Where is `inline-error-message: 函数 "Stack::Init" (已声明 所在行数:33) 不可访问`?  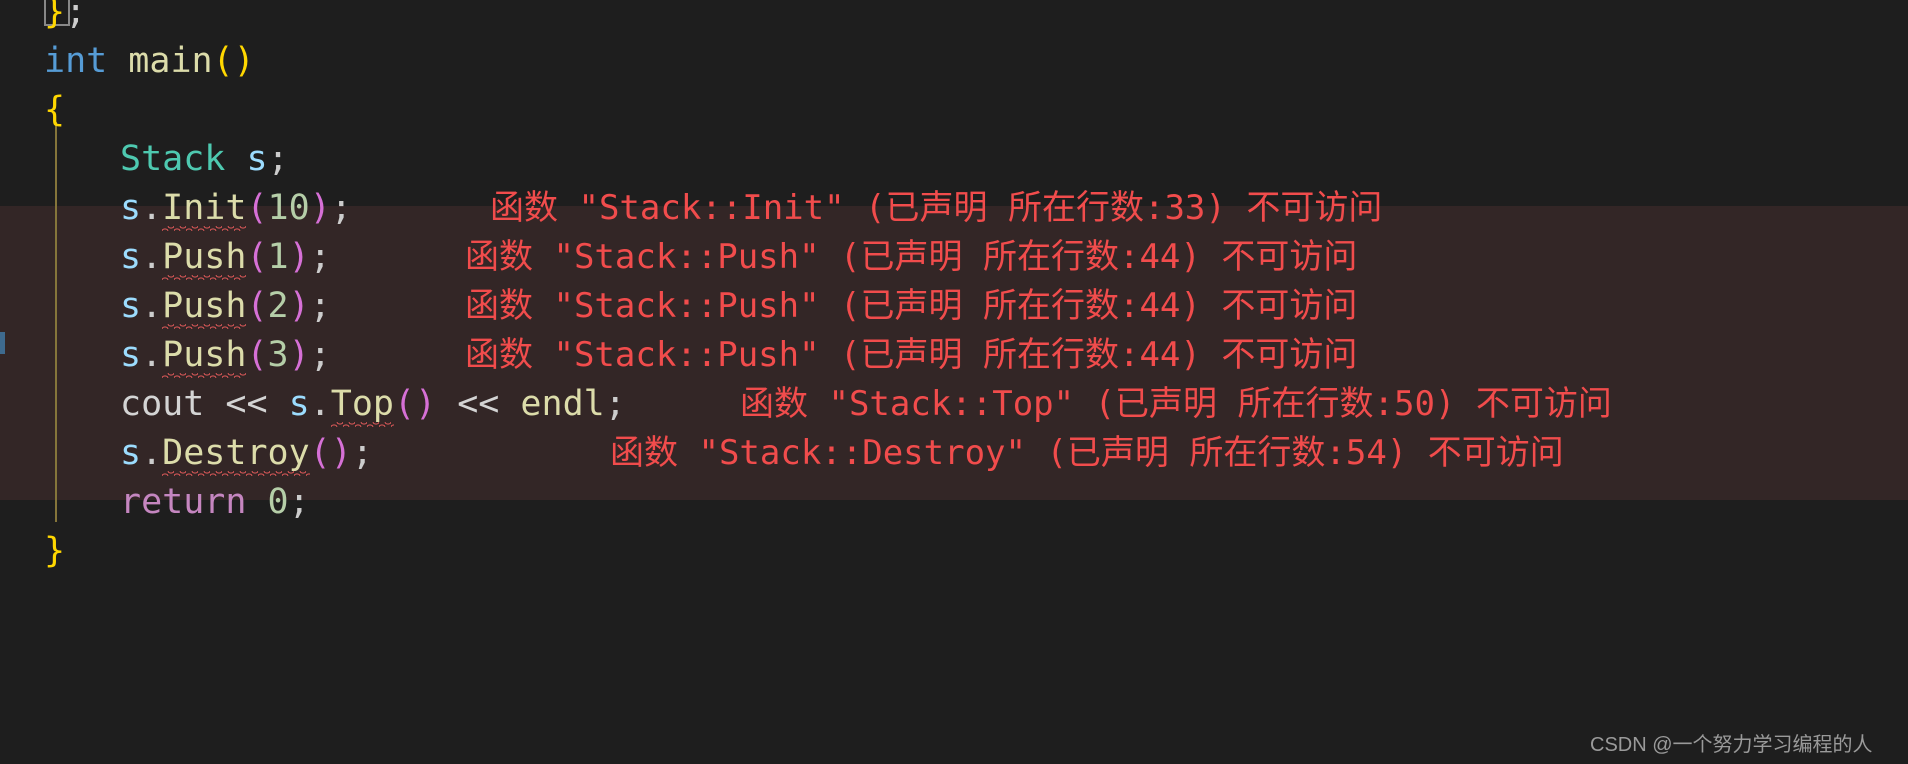
inline-error-message: 函数 "Stack::Init" (已声明 所在行数:33) 不可访问 is located at coordinates (936, 208).